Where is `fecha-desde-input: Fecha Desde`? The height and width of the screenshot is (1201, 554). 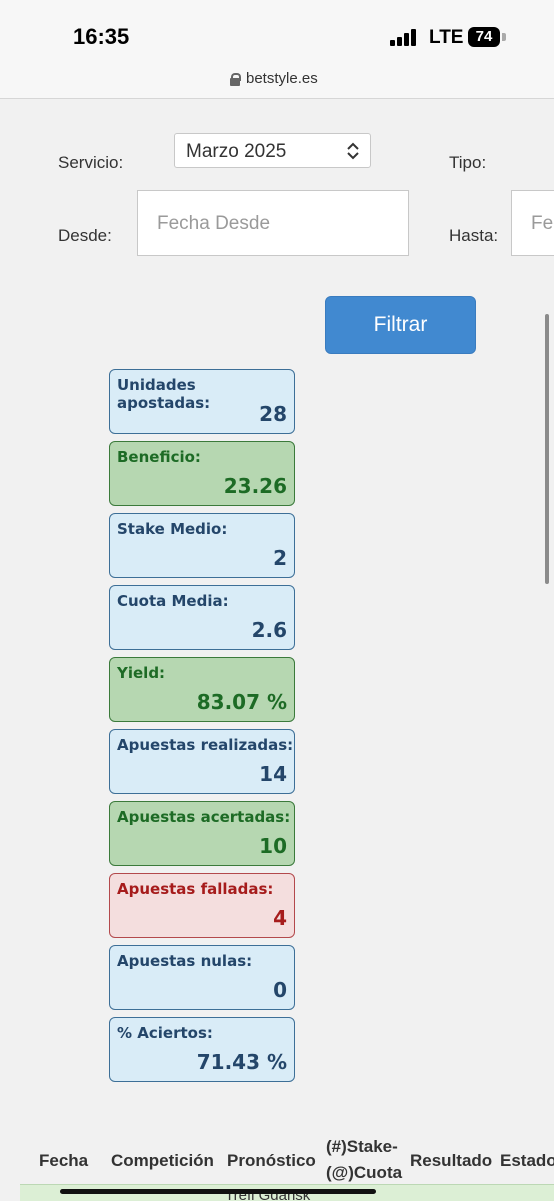 fecha-desde-input: Fecha Desde is located at coordinates (273, 223).